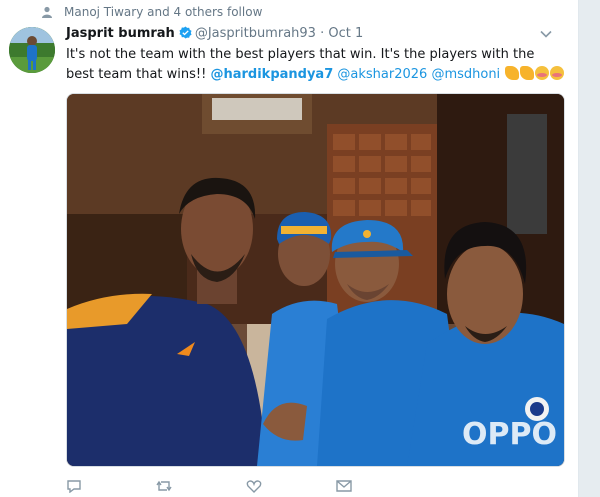 The image size is (600, 497). Describe the element at coordinates (185, 32) in the screenshot. I see `verified-badge-icon` at that location.